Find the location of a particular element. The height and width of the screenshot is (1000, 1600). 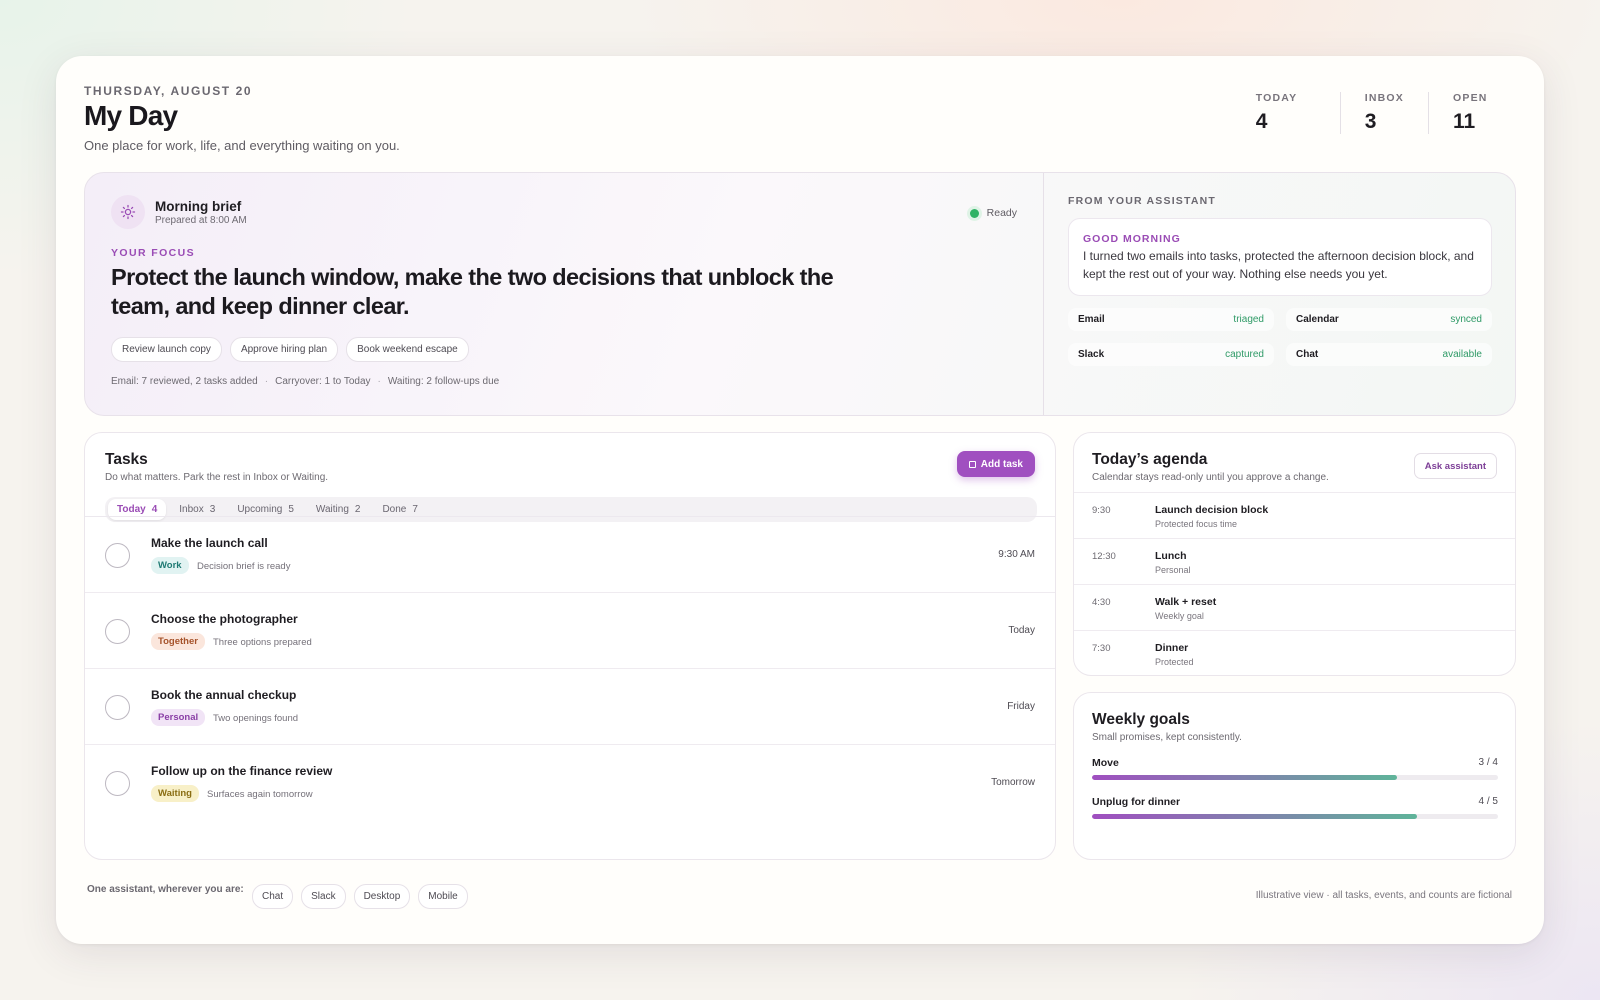

tab-label: Today is located at coordinates (131, 509).